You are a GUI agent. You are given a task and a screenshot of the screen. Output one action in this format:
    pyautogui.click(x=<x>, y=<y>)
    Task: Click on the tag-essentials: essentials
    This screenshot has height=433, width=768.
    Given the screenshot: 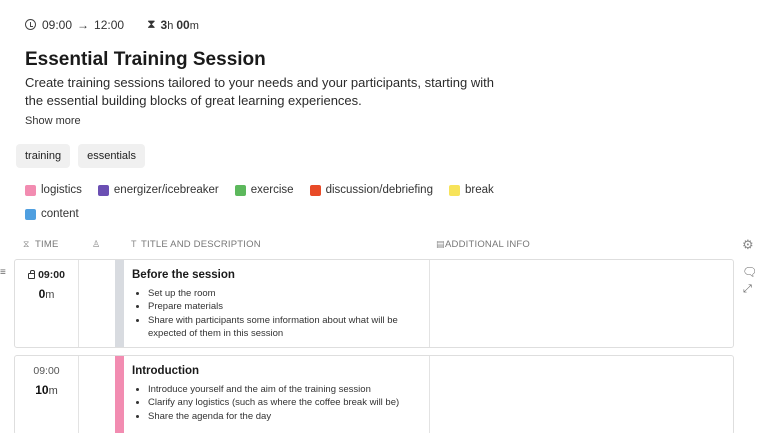 What is the action you would take?
    pyautogui.click(x=111, y=156)
    